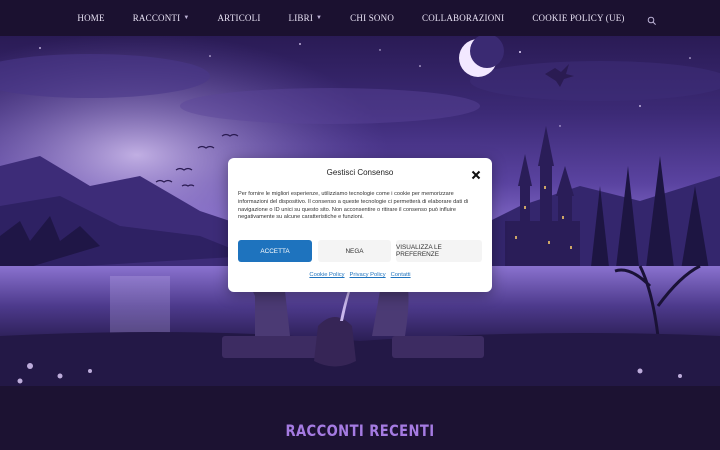 This screenshot has width=720, height=450. I want to click on cookie-policy-link: Cookie Policy, so click(326, 275).